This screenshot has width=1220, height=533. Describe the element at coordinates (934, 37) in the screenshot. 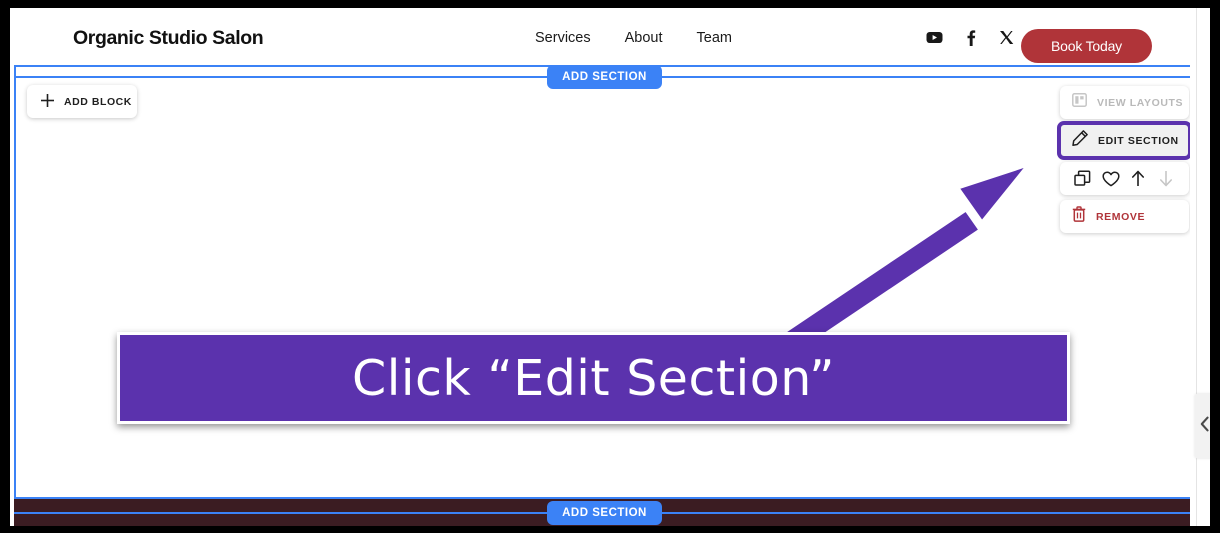

I see `youtube-icon` at that location.